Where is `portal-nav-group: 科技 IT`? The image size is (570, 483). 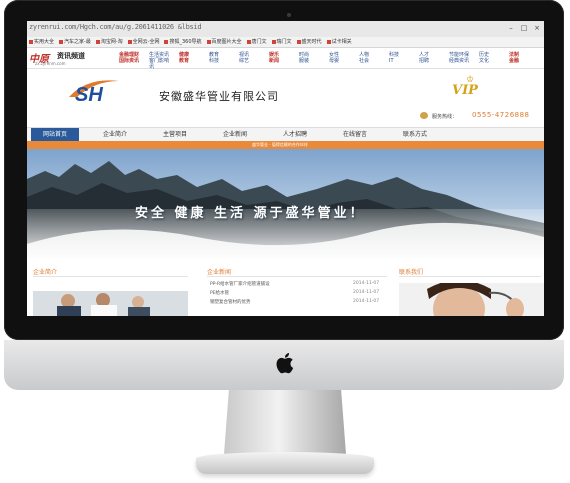
portal-nav-group: 科技 IT is located at coordinates (399, 58).